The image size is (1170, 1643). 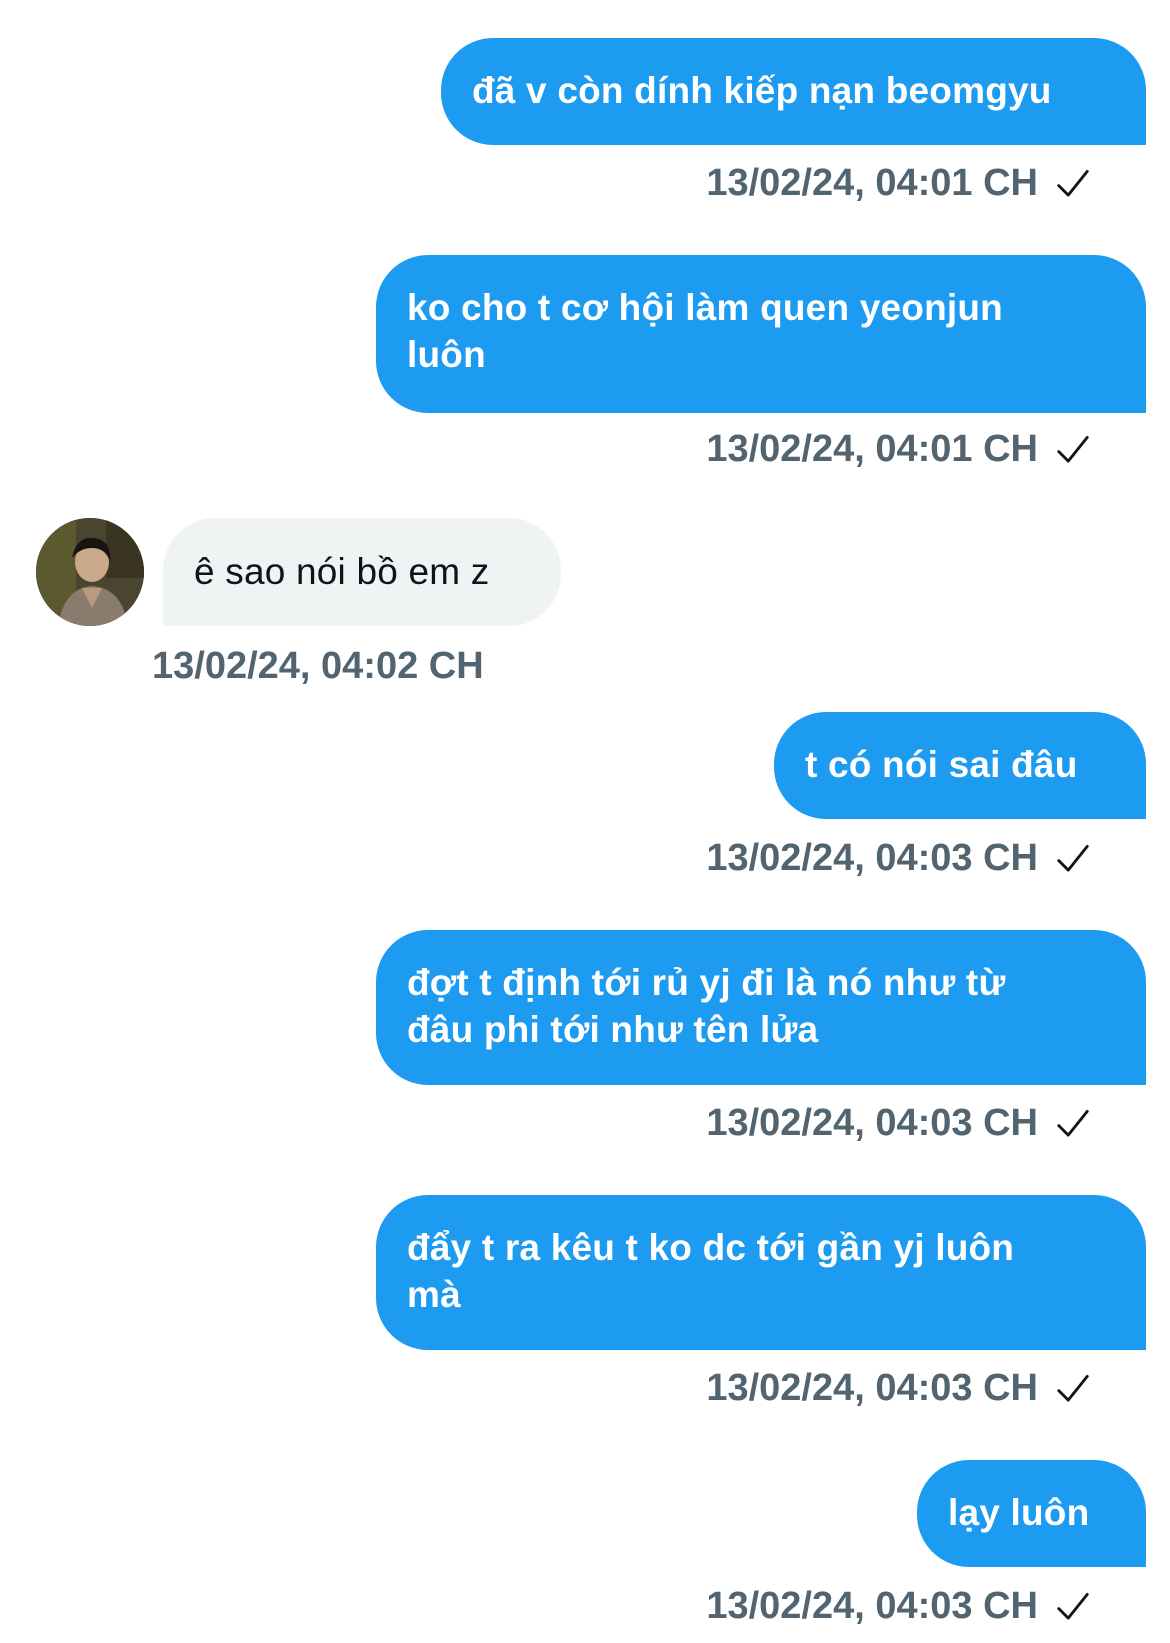 I want to click on outgoing-message-bubble: ko cho t cơ hội làm quen yeonjun luôn, so click(x=761, y=334).